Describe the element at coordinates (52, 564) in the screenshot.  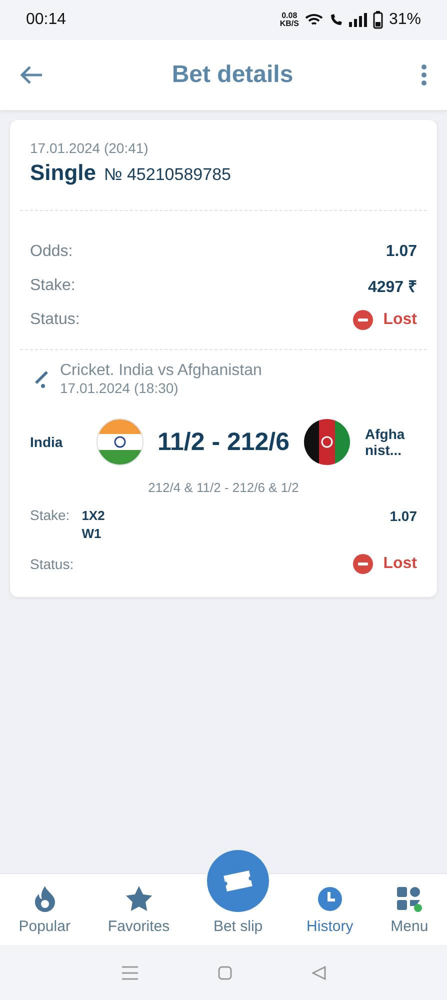
I see `status-label: Status:` at that location.